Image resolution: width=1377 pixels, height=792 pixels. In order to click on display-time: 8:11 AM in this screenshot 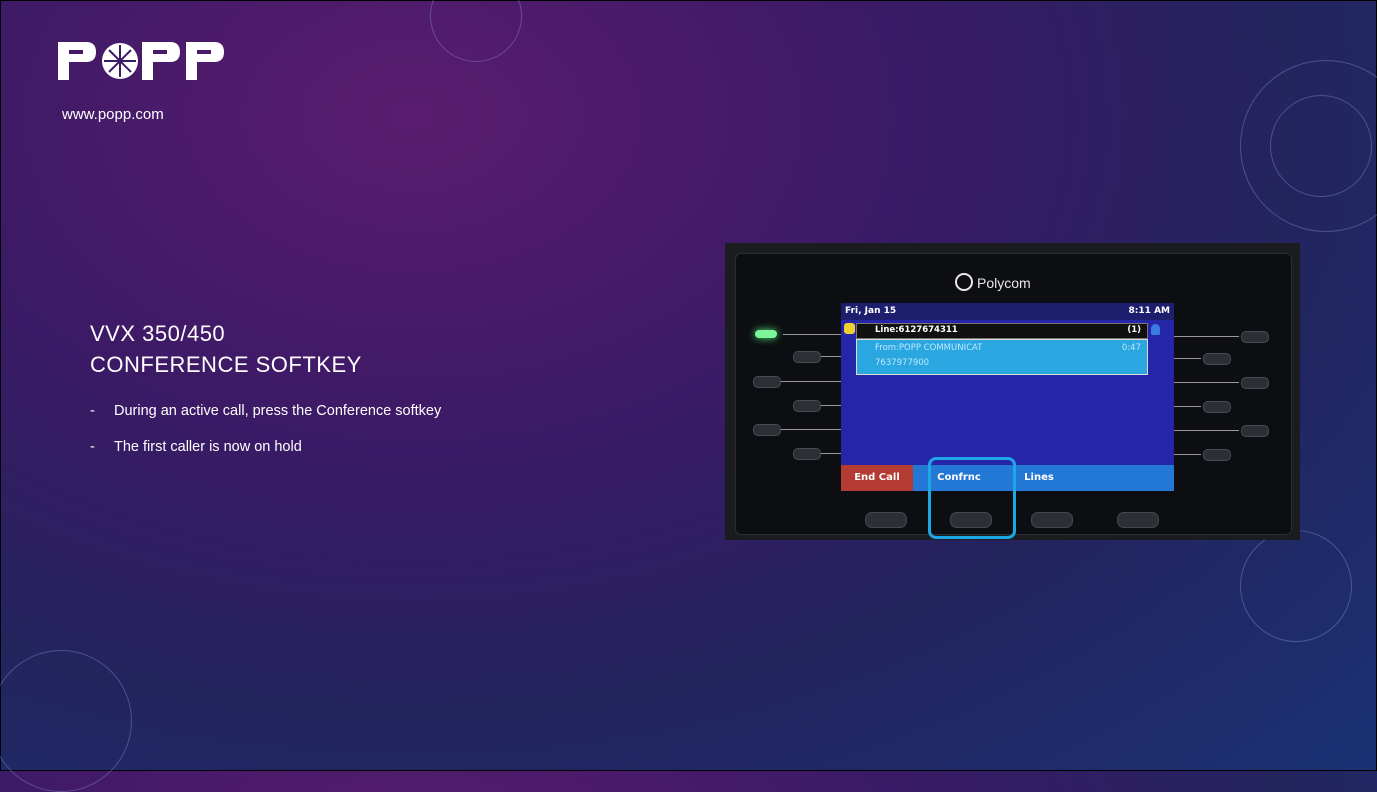, I will do `click(1149, 311)`.